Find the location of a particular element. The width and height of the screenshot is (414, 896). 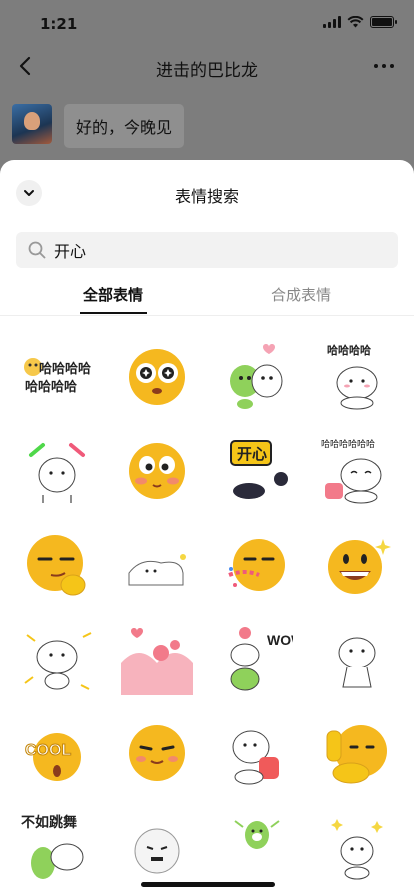

white-dog-sticker is located at coordinates (157, 851).